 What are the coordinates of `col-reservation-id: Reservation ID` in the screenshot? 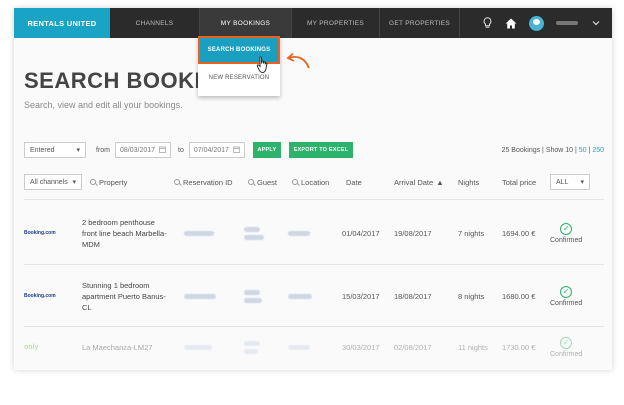 It's located at (211, 182).